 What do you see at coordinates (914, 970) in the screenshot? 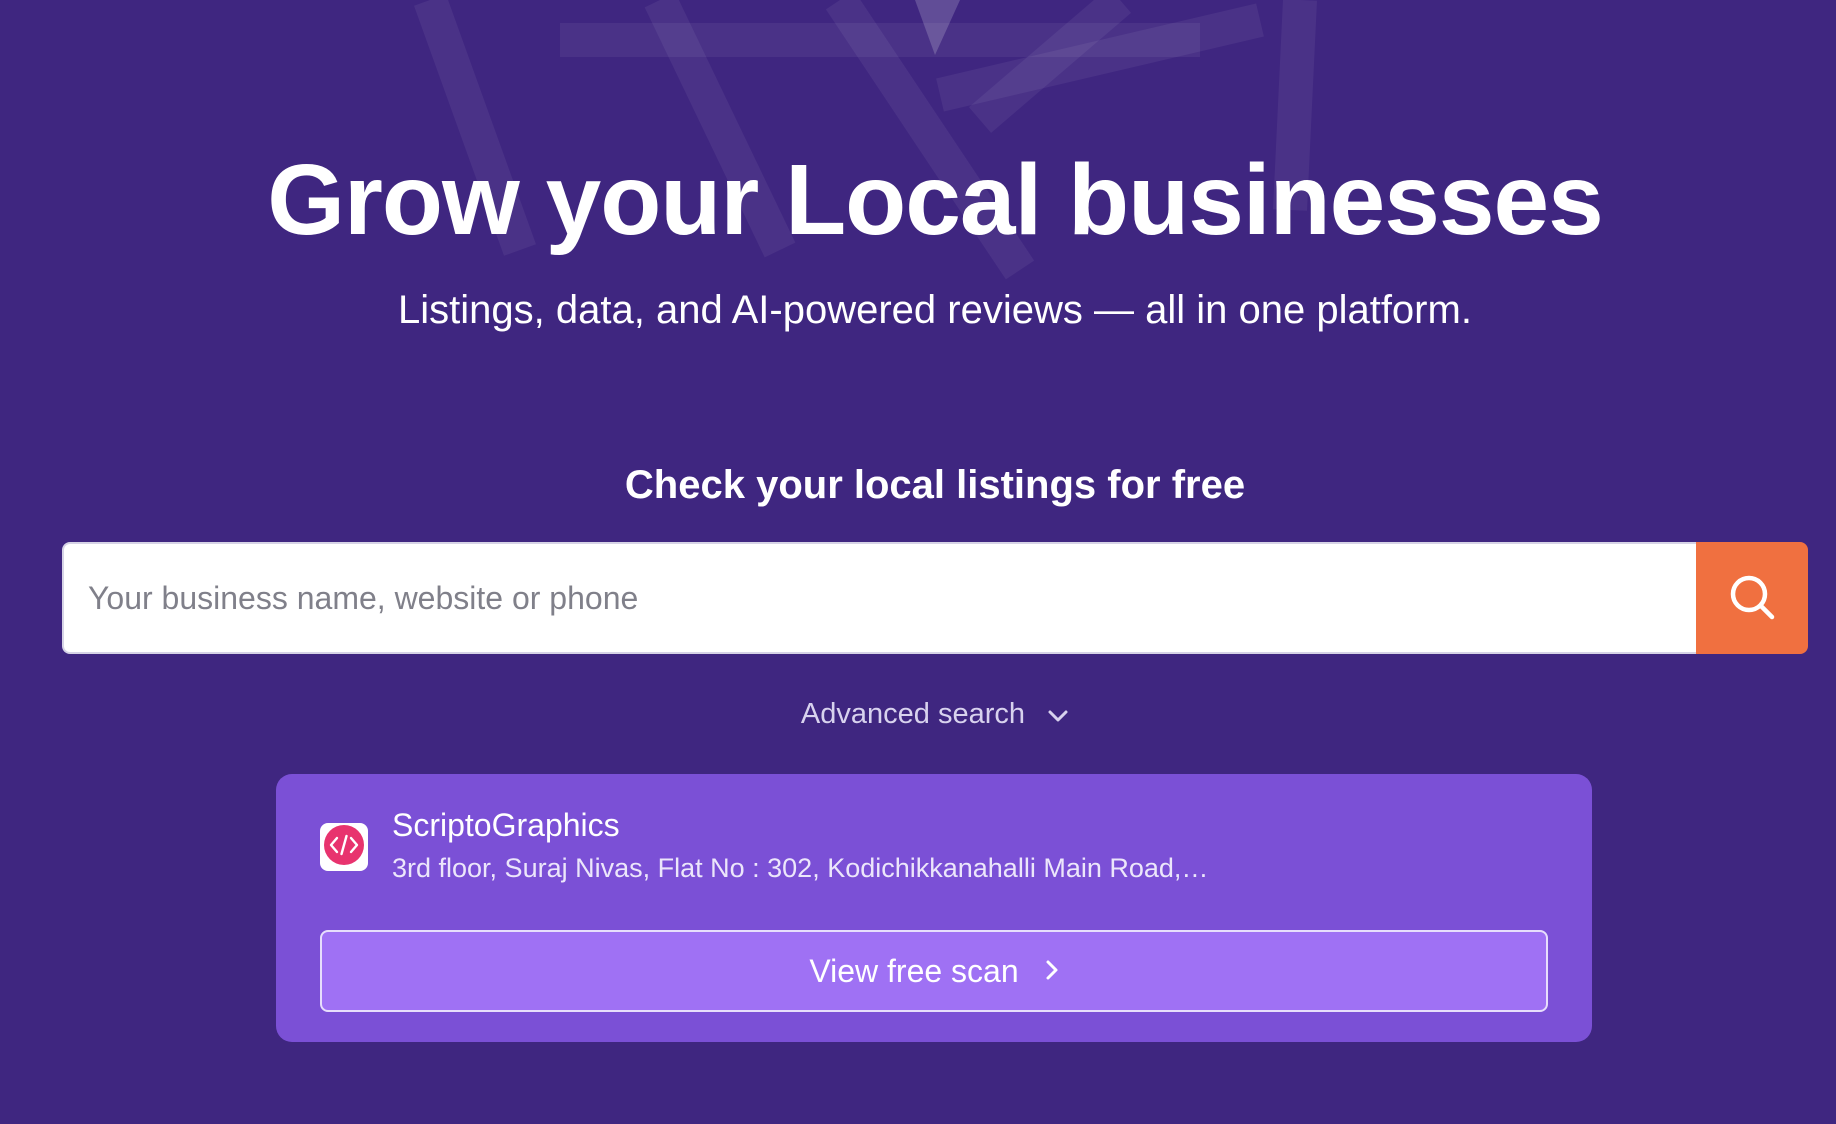
I see `view-free-scan-label: View free scan` at bounding box center [914, 970].